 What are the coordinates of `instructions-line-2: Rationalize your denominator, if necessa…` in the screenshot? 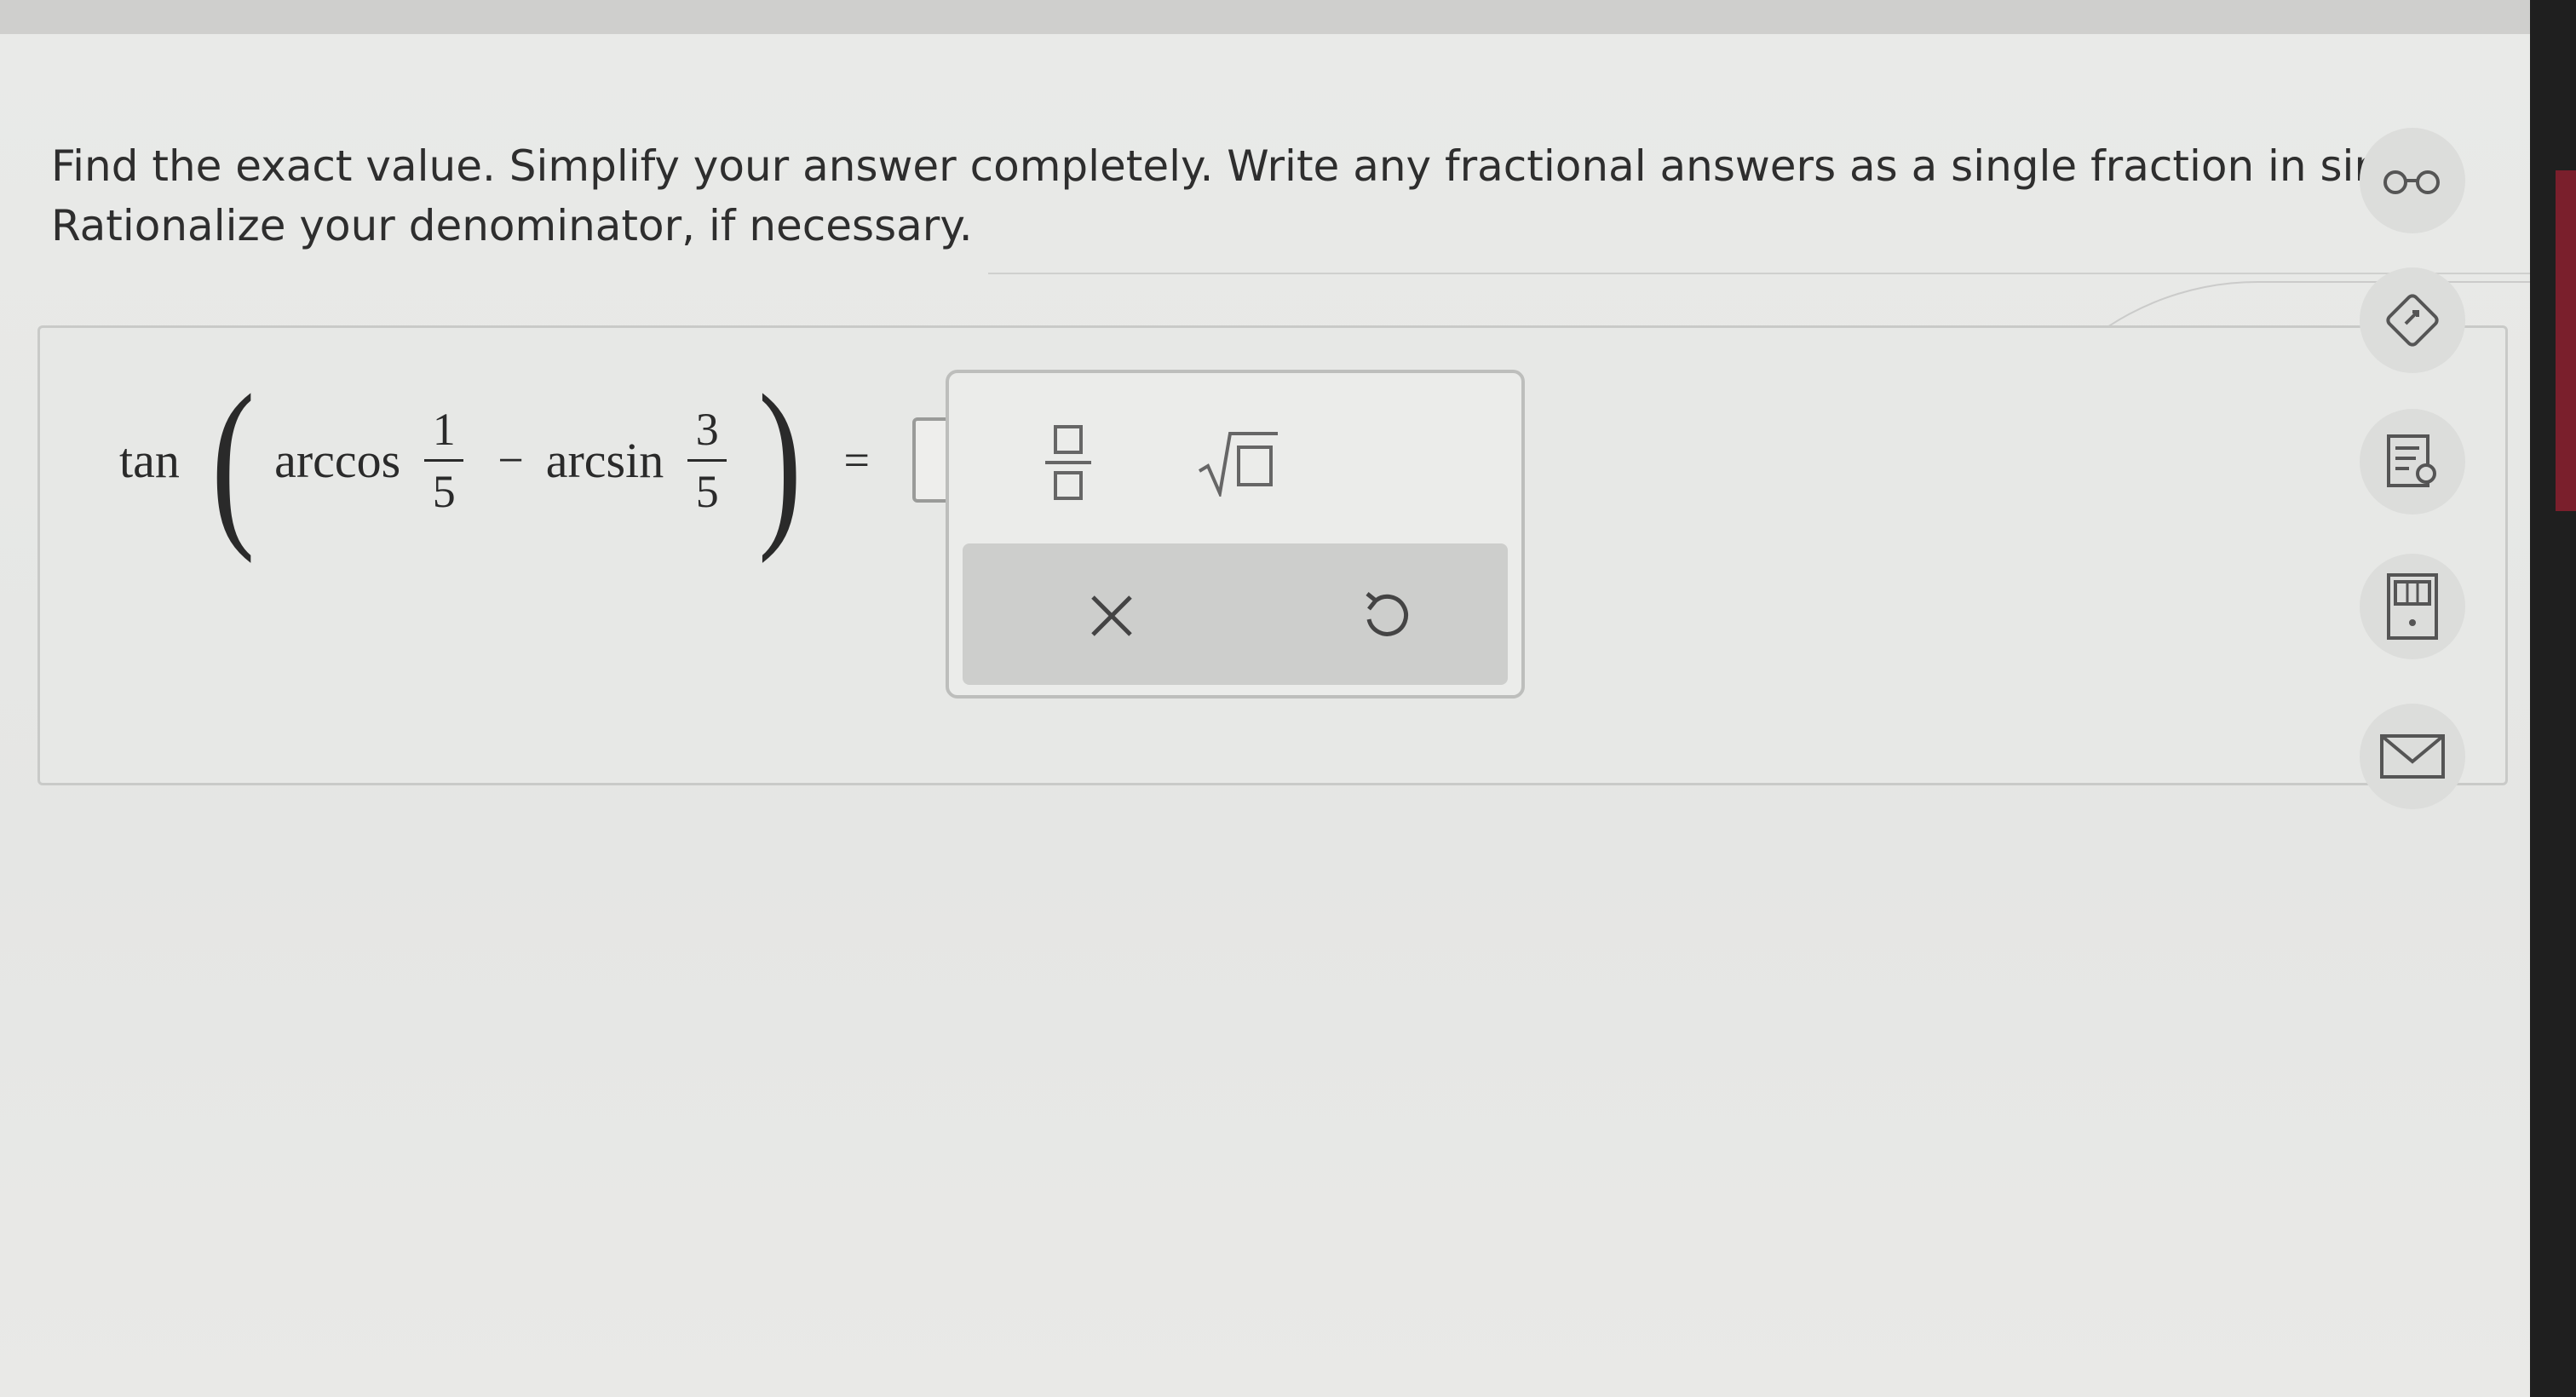 It's located at (512, 225).